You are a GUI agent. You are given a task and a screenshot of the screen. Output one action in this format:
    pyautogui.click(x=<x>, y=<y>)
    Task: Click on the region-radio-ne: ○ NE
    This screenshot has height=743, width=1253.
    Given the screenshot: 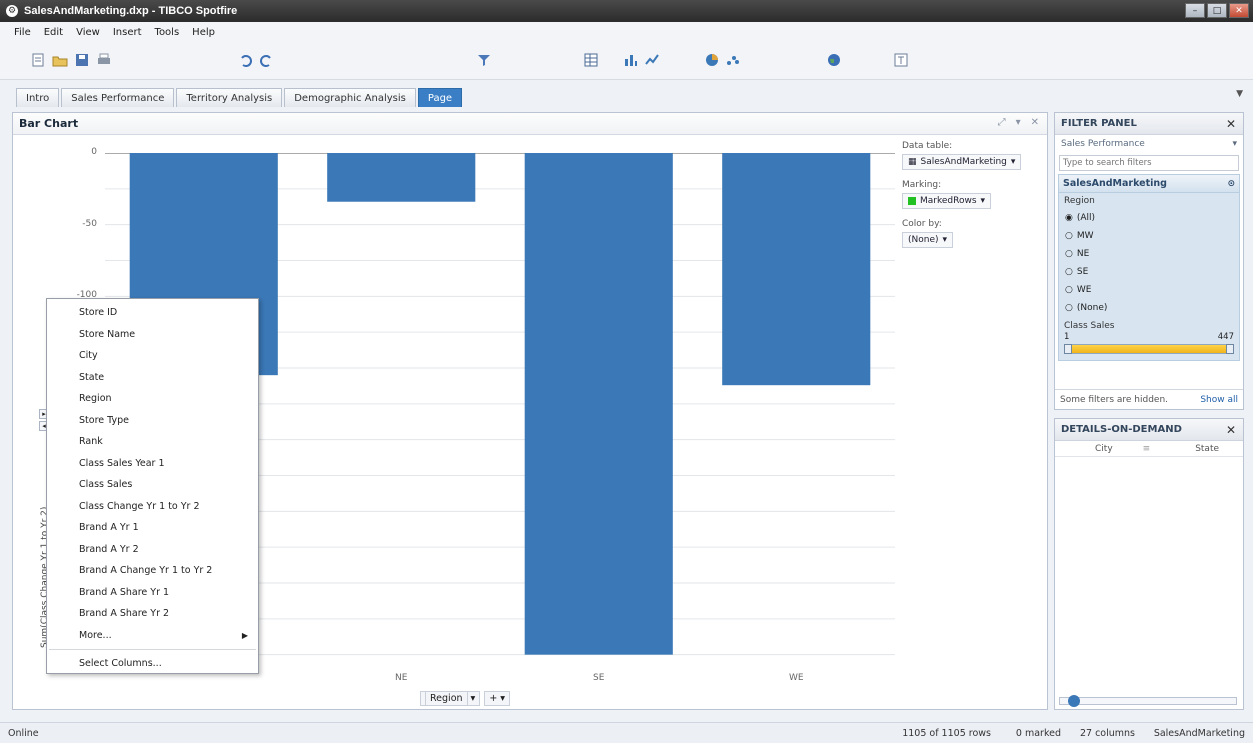 What is the action you would take?
    pyautogui.click(x=1152, y=254)
    